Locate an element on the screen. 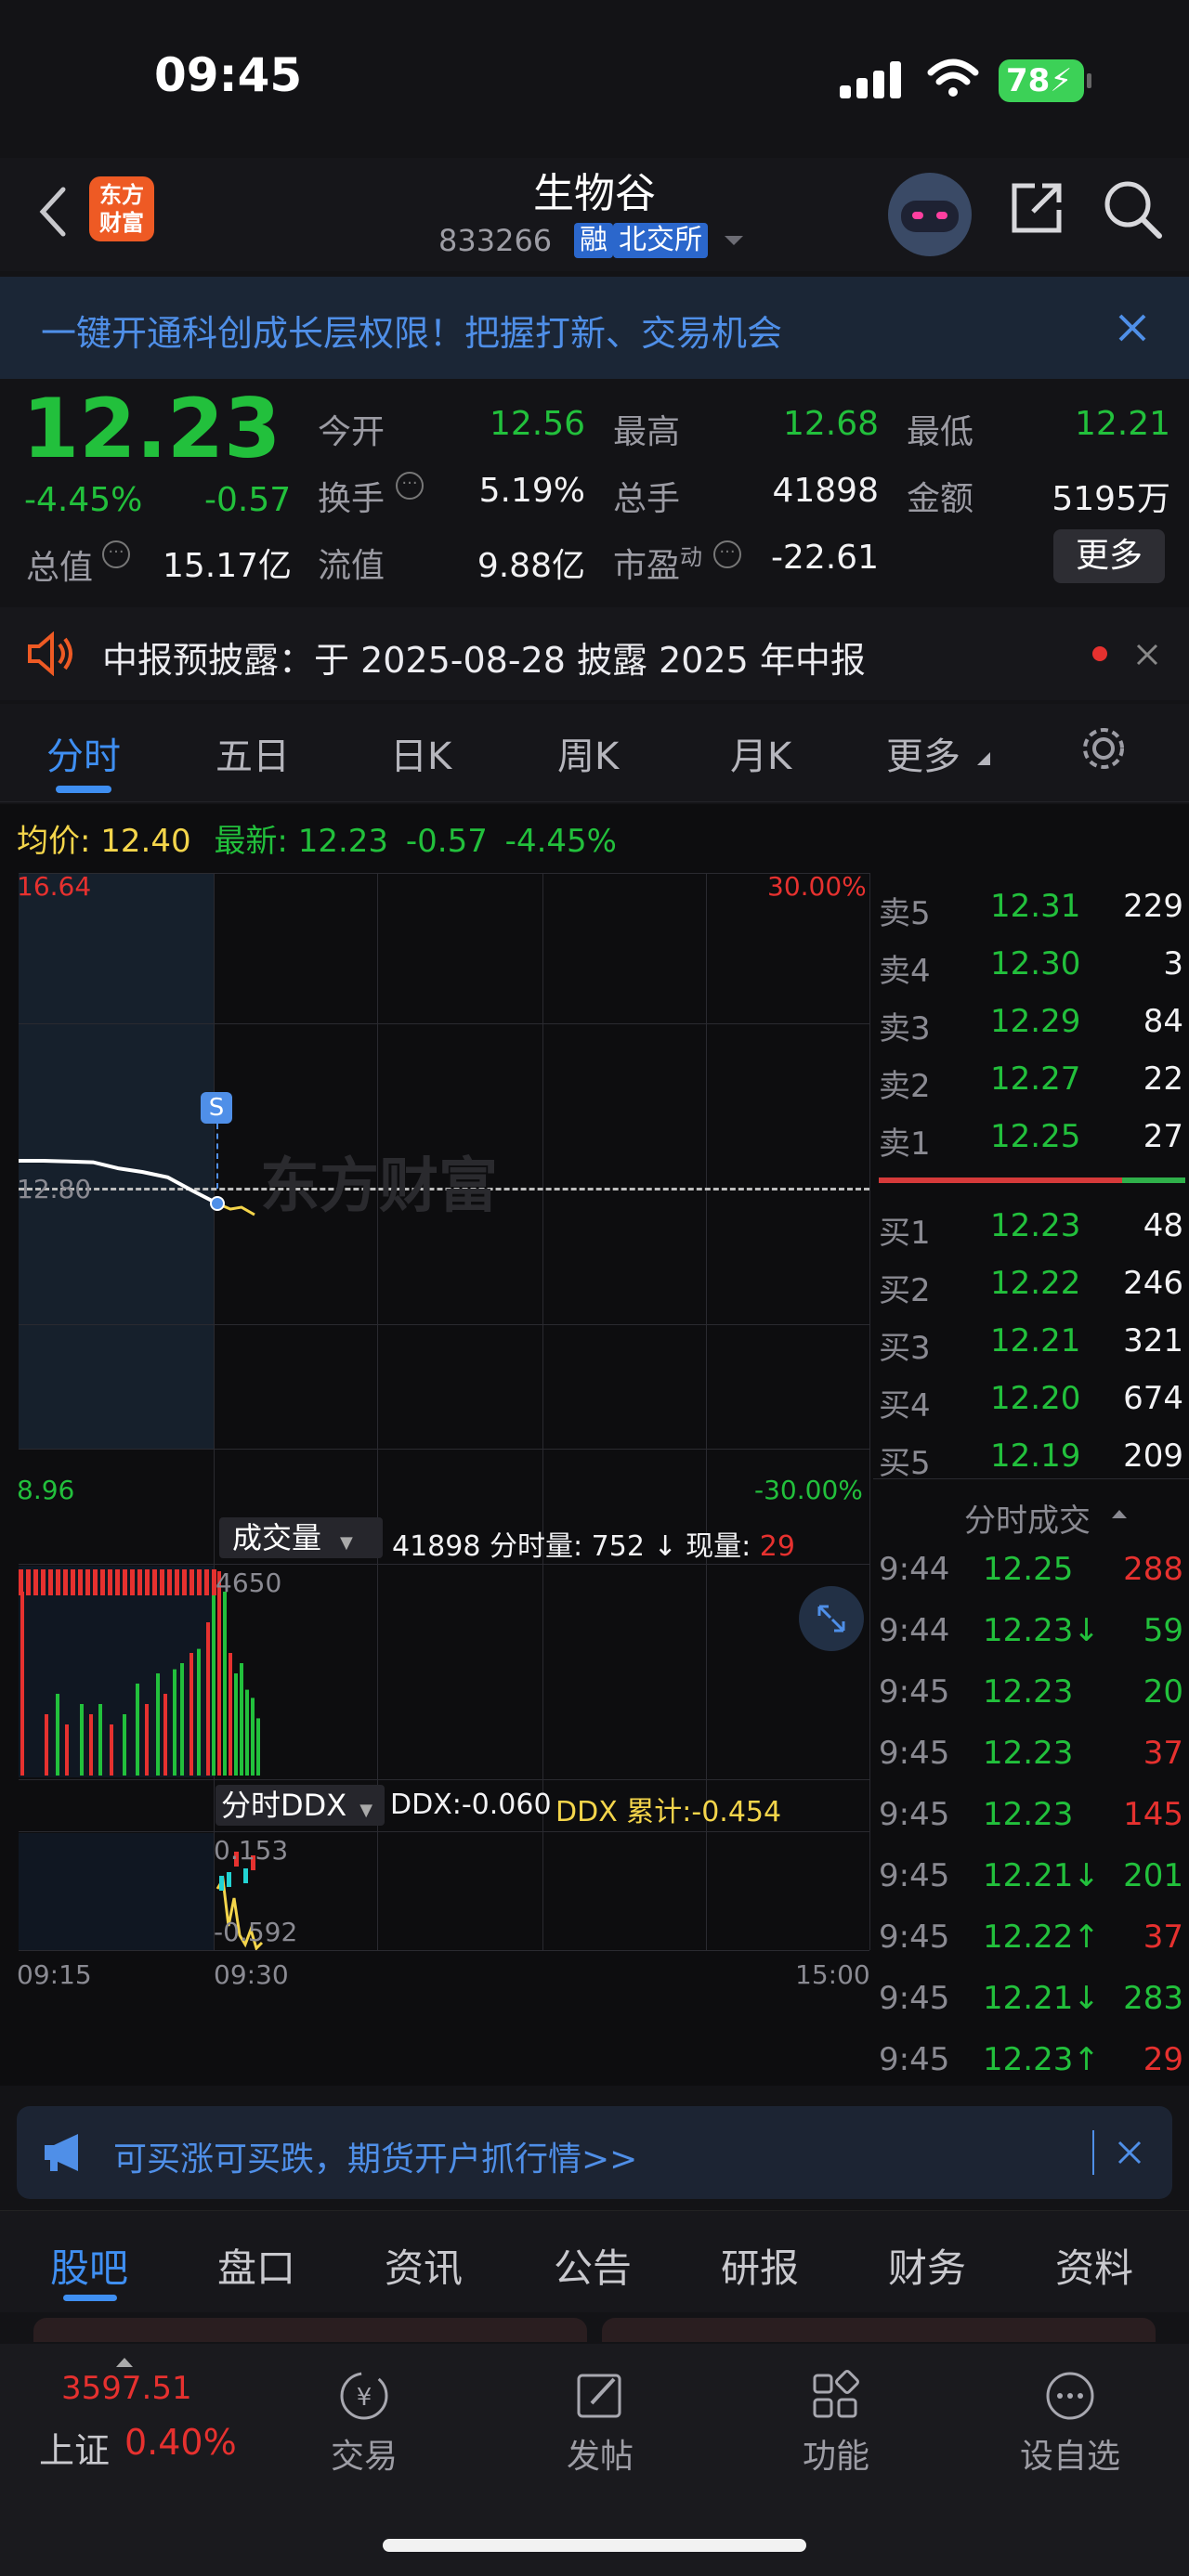  tab-weekly-k: 周K is located at coordinates (588, 753).